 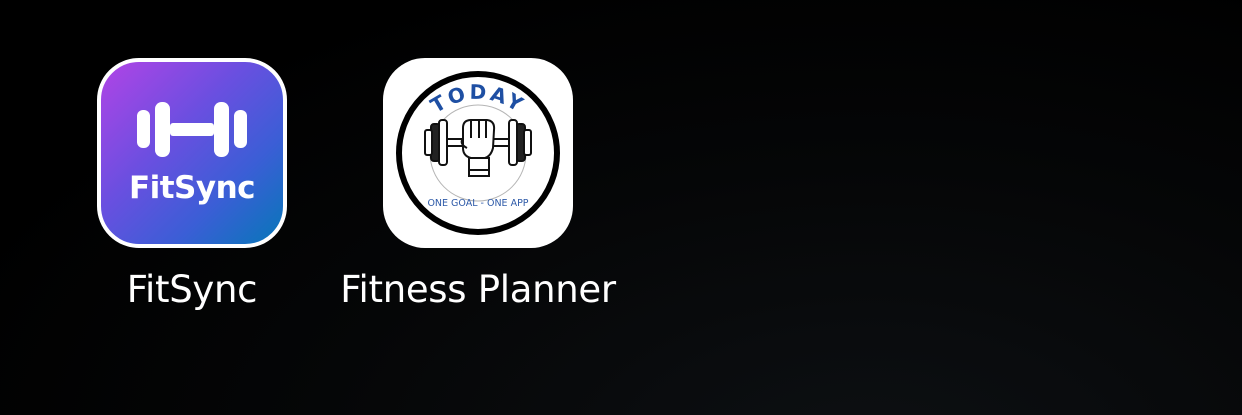 I want to click on fitsync-icon-wordmark: FitSync, so click(x=192, y=188).